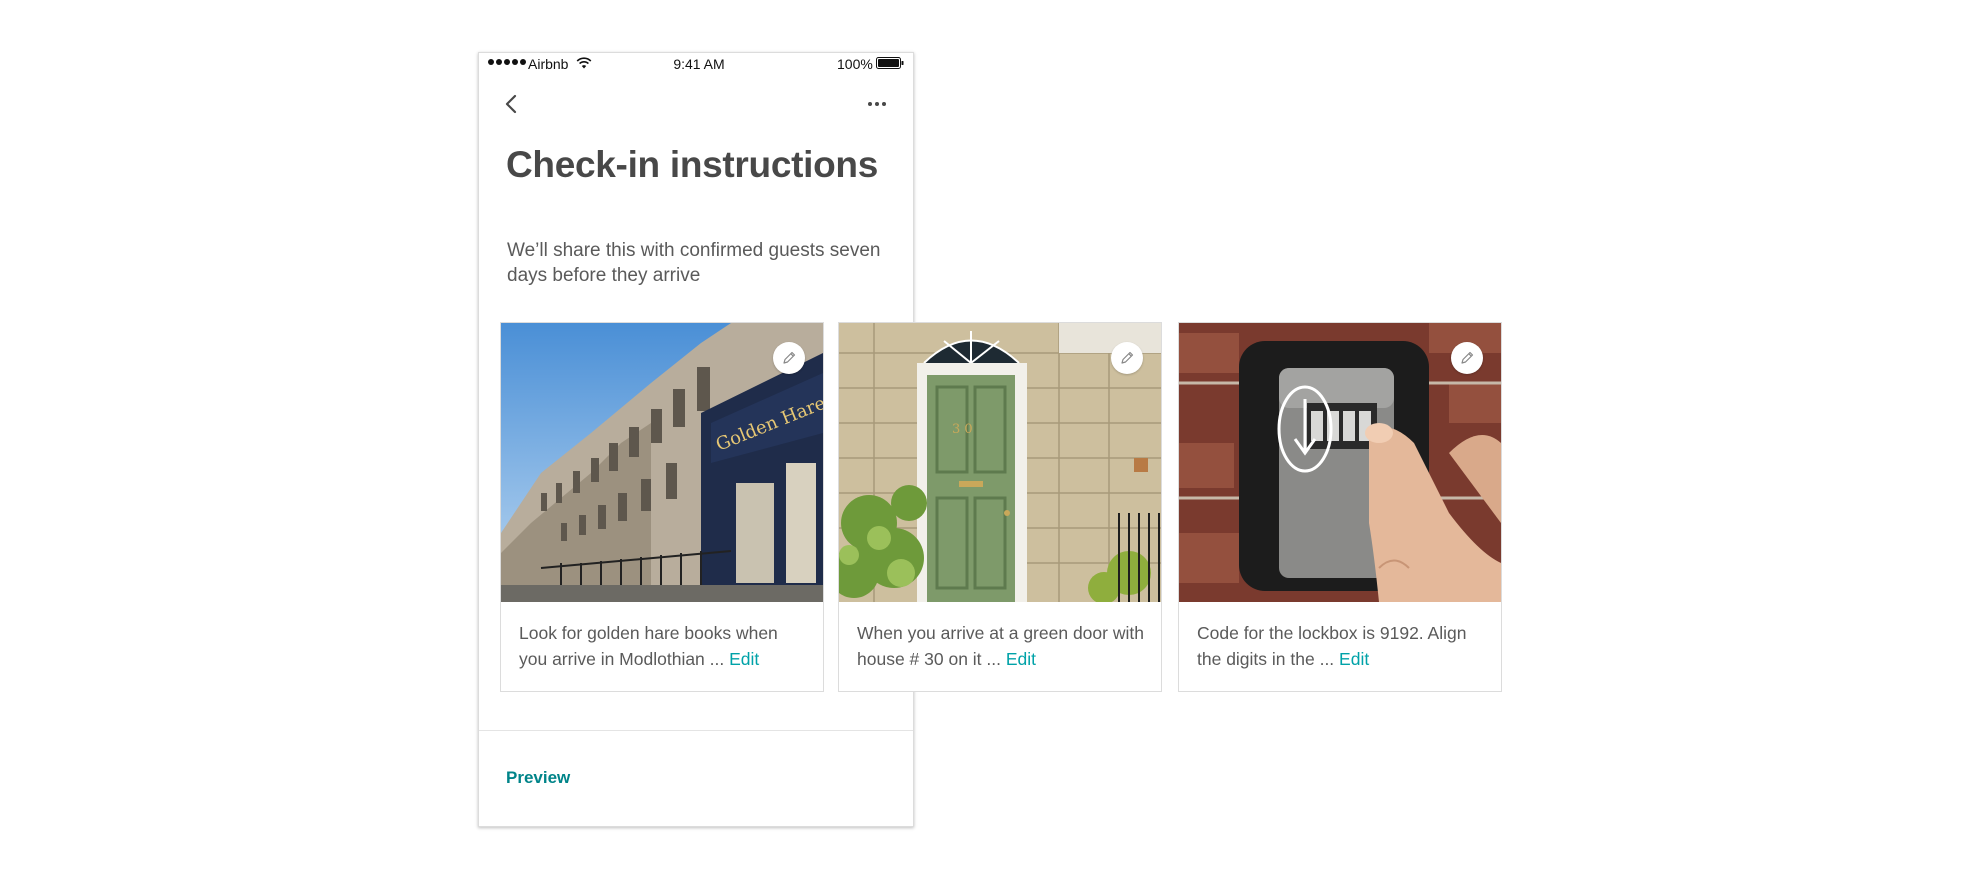  I want to click on back-button, so click(513, 104).